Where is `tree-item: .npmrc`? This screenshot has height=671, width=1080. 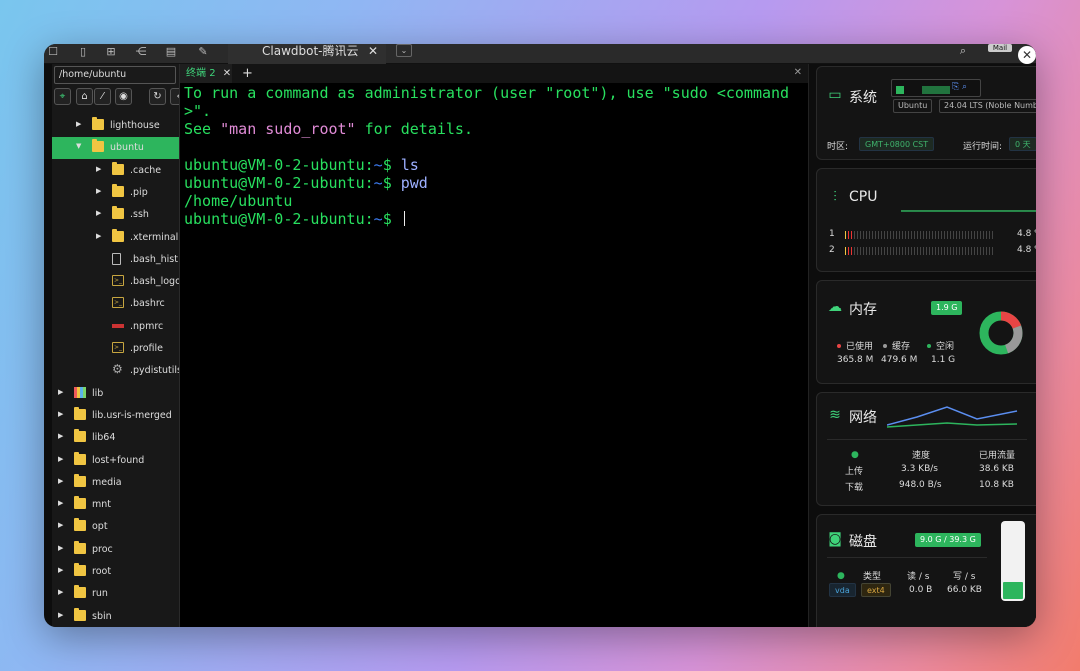
tree-item: .npmrc is located at coordinates (115, 327).